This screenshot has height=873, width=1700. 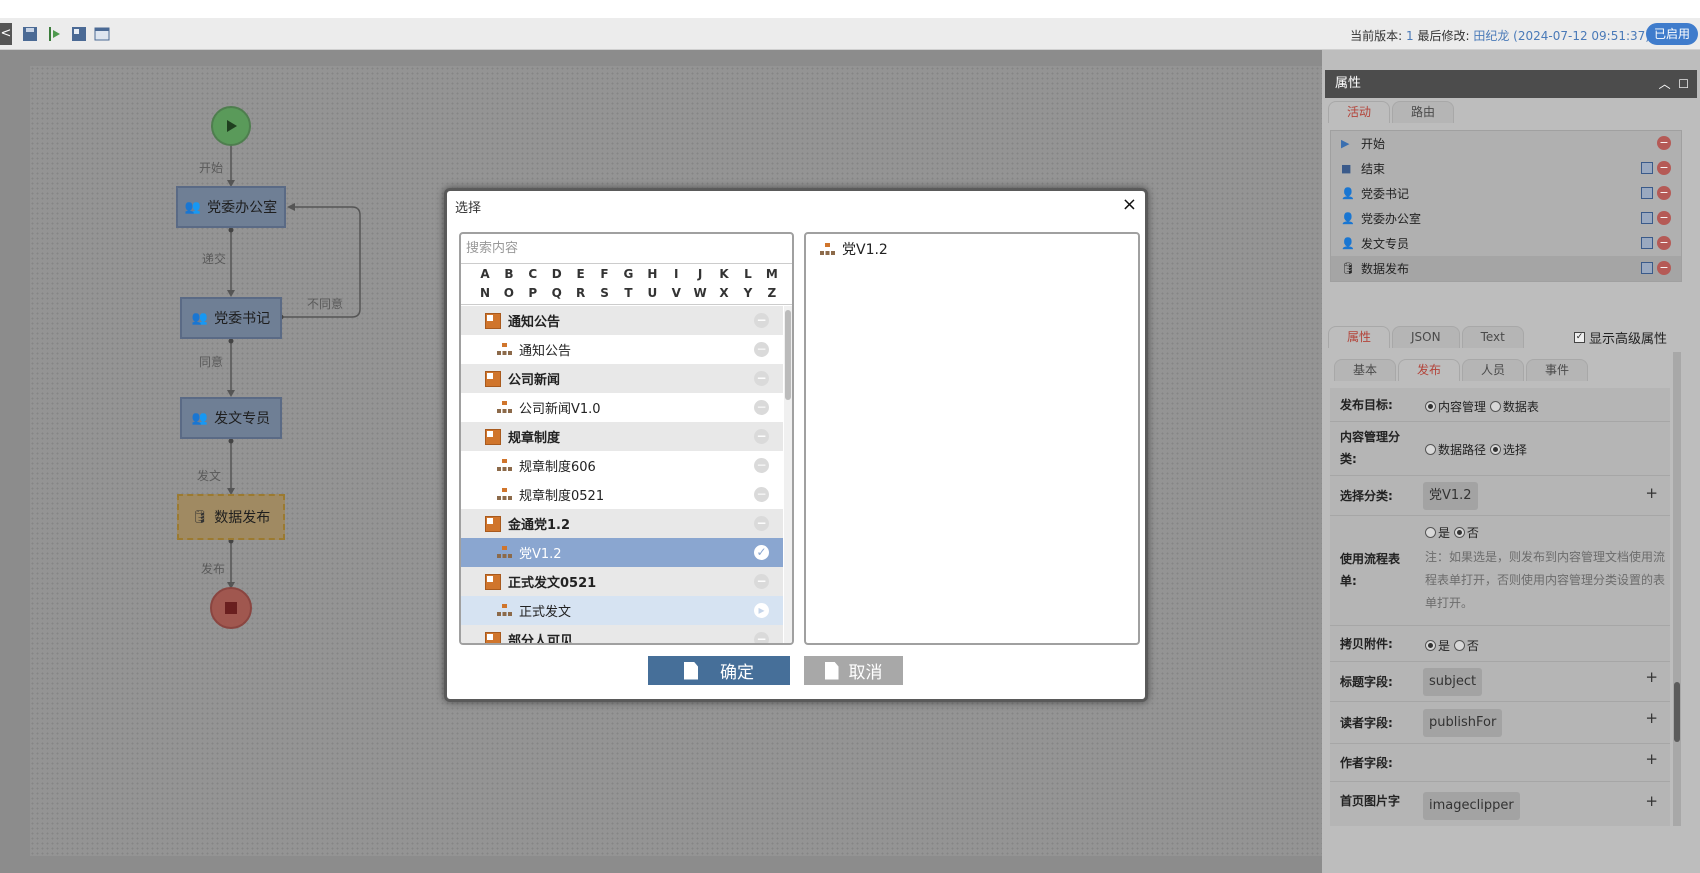 What do you see at coordinates (533, 274) in the screenshot?
I see `letter-filter: C` at bounding box center [533, 274].